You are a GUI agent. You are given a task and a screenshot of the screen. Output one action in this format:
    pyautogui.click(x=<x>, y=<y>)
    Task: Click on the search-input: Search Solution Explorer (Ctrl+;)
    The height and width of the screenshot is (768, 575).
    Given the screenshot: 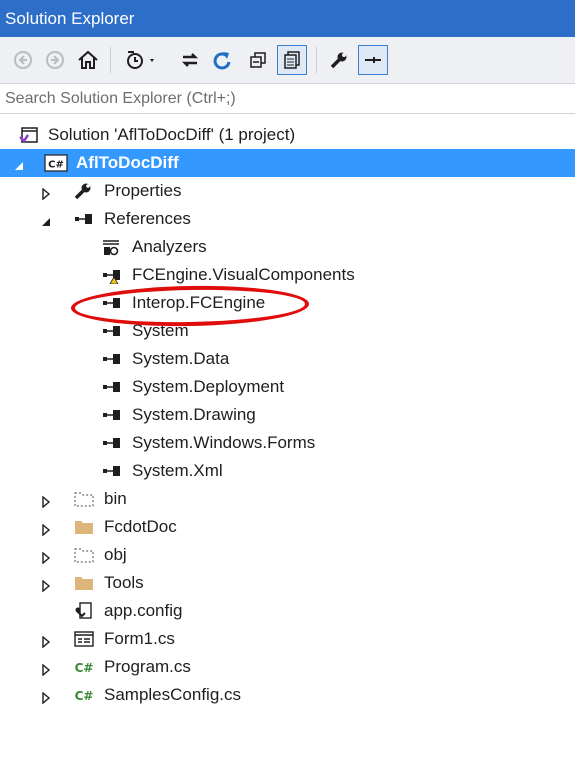 What is the action you would take?
    pyautogui.click(x=287, y=99)
    